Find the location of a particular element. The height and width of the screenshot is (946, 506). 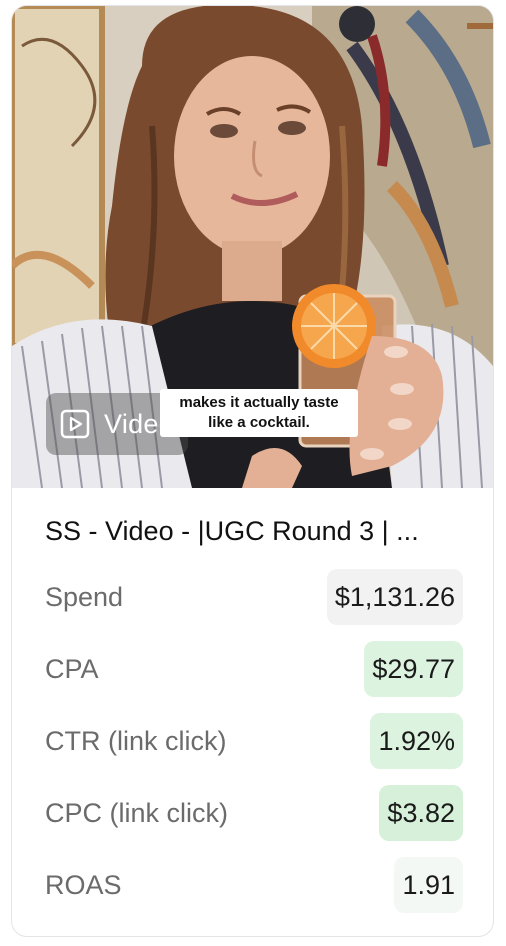

caption-line-1: makes it actually taste is located at coordinates (259, 402).